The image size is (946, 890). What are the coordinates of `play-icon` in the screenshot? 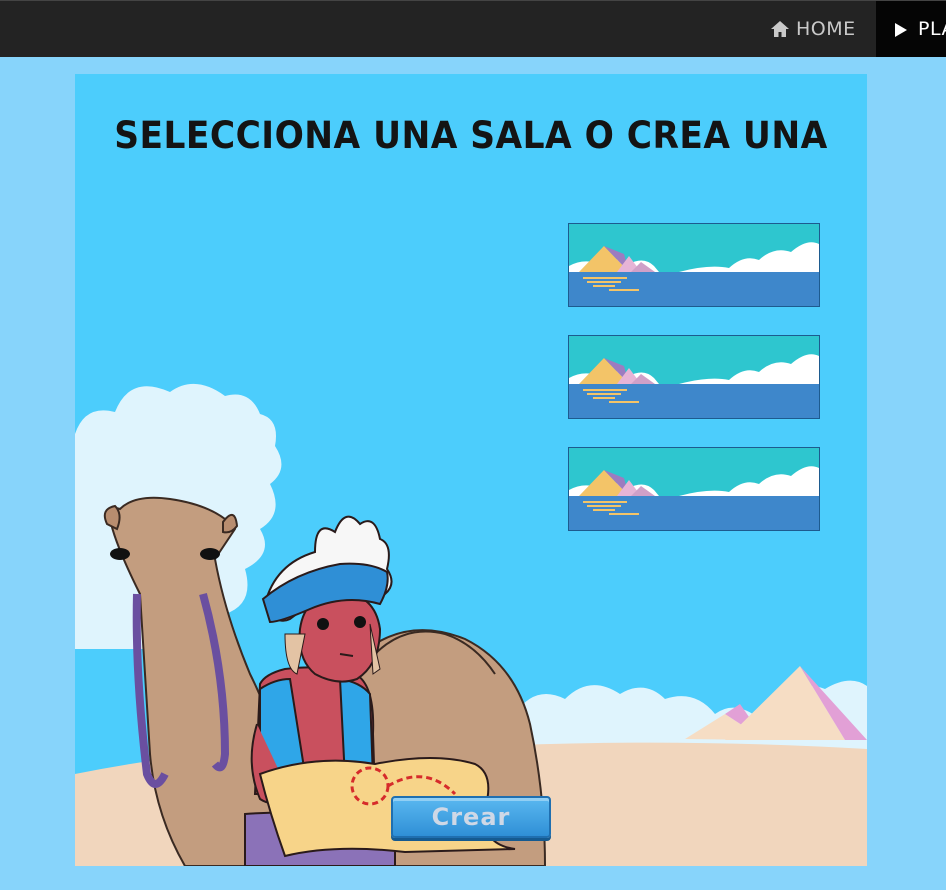 It's located at (901, 29).